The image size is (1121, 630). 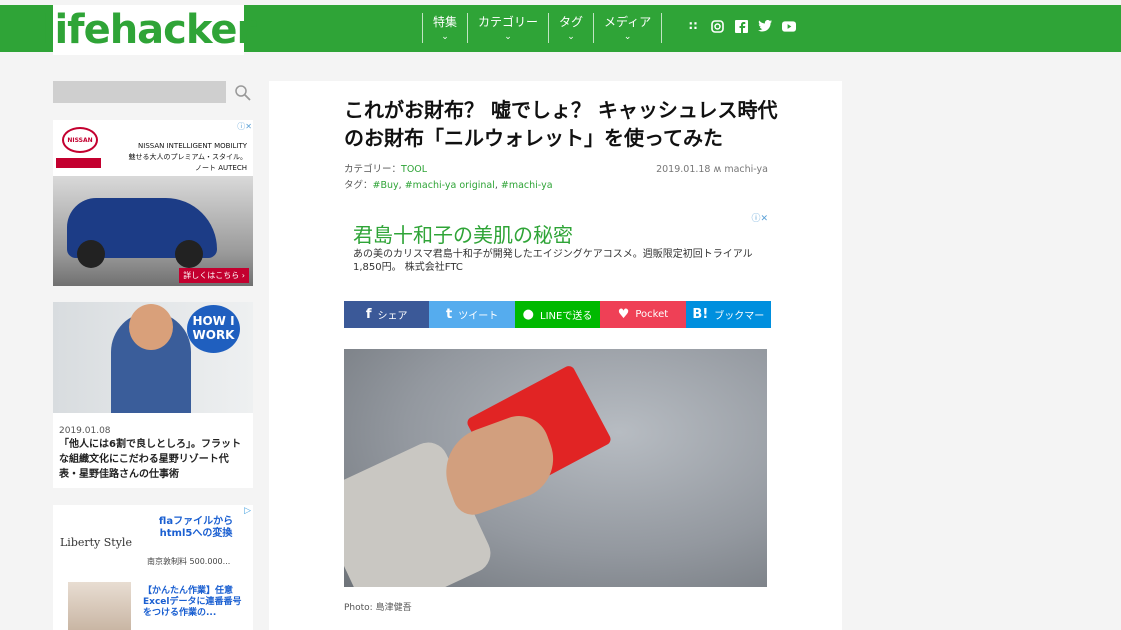 I want to click on badge-line2: WORK, so click(x=213, y=335).